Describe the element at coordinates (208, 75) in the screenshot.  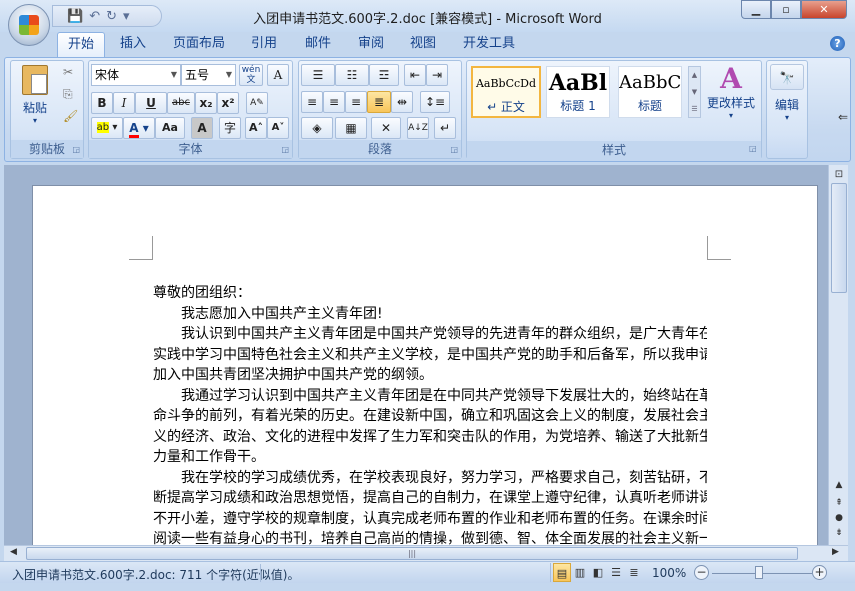
I see `font-size-combo: 五号 ▼` at that location.